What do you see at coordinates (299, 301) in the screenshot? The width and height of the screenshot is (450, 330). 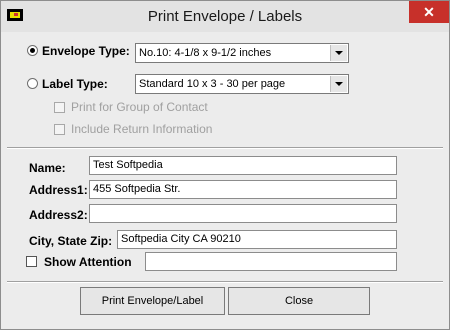 I see `close-button: Close` at bounding box center [299, 301].